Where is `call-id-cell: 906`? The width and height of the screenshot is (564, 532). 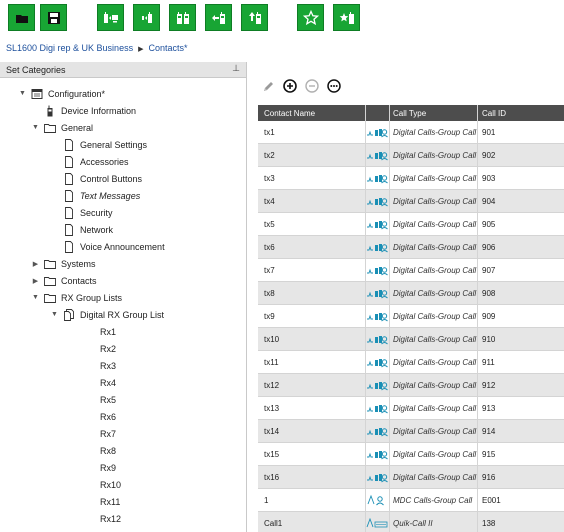 call-id-cell: 906 is located at coordinates (488, 247).